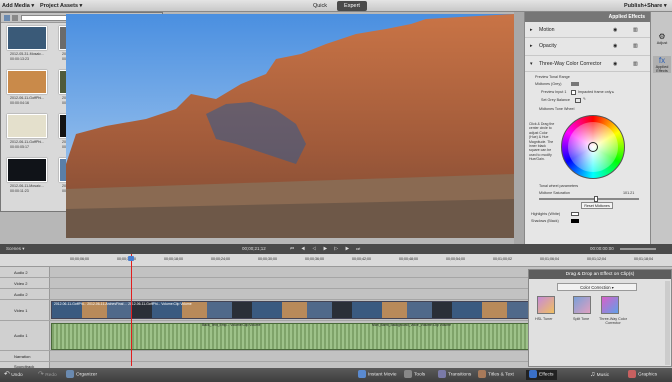 The height and width of the screenshot is (382, 672). What do you see at coordinates (597, 287) in the screenshot?
I see `category-dropdown: Color Correction ▾` at bounding box center [597, 287].